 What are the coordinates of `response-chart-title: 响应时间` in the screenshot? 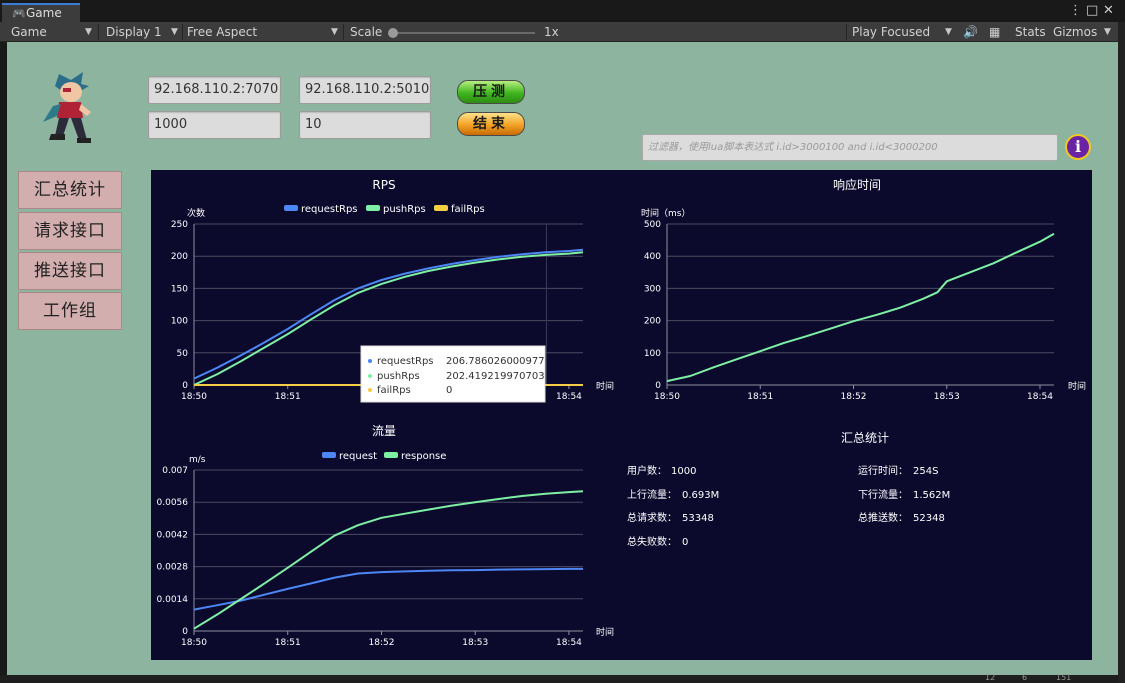 It's located at (857, 184).